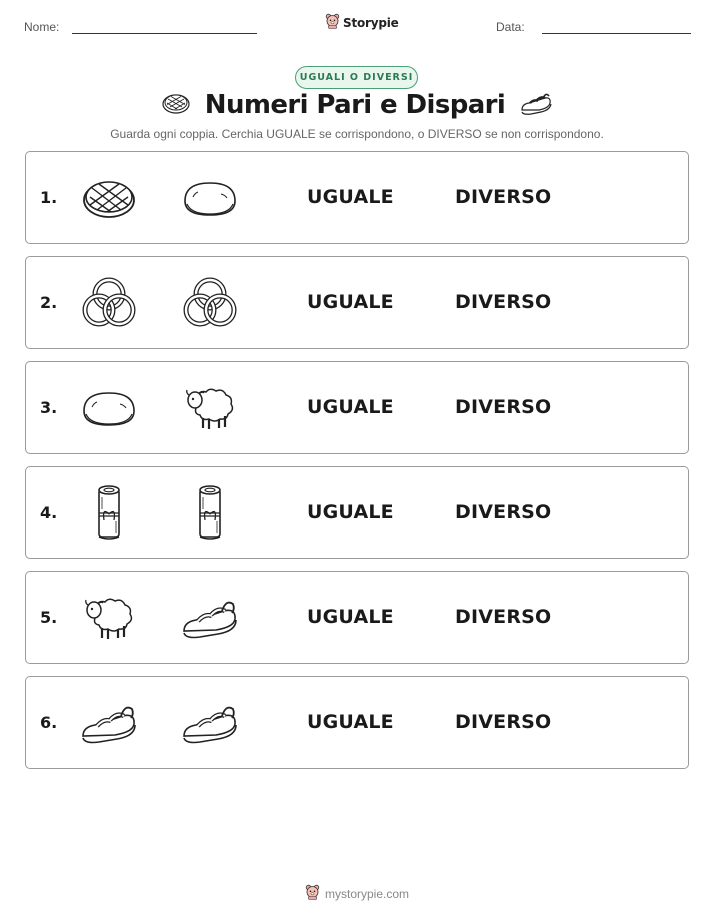 Image resolution: width=714 pixels, height=924 pixels. I want to click on title-row: Numeri Pari e Dispari, so click(357, 105).